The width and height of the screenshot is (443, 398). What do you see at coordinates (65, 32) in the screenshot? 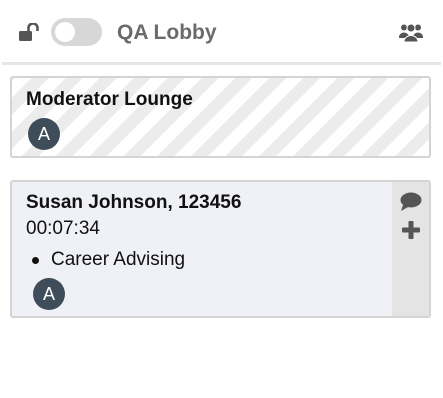
I see `toggle-knob` at bounding box center [65, 32].